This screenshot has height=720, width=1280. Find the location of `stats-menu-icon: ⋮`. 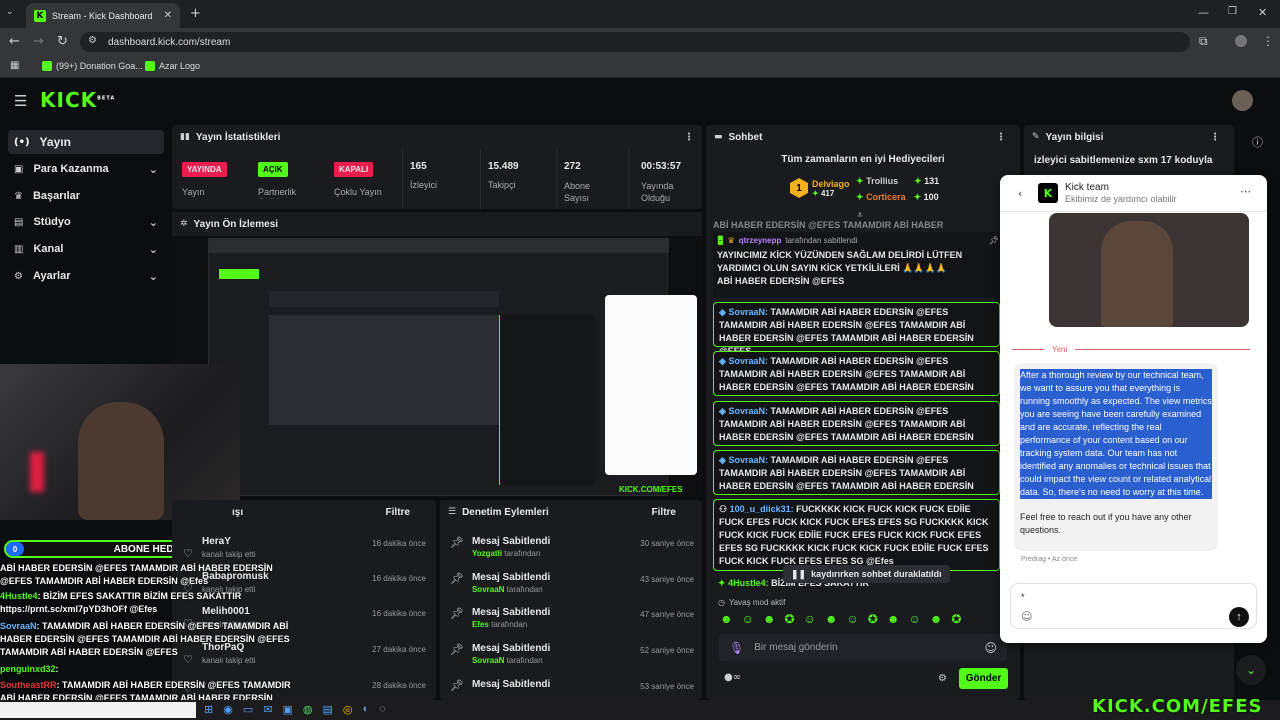

stats-menu-icon: ⋮ is located at coordinates (689, 137).